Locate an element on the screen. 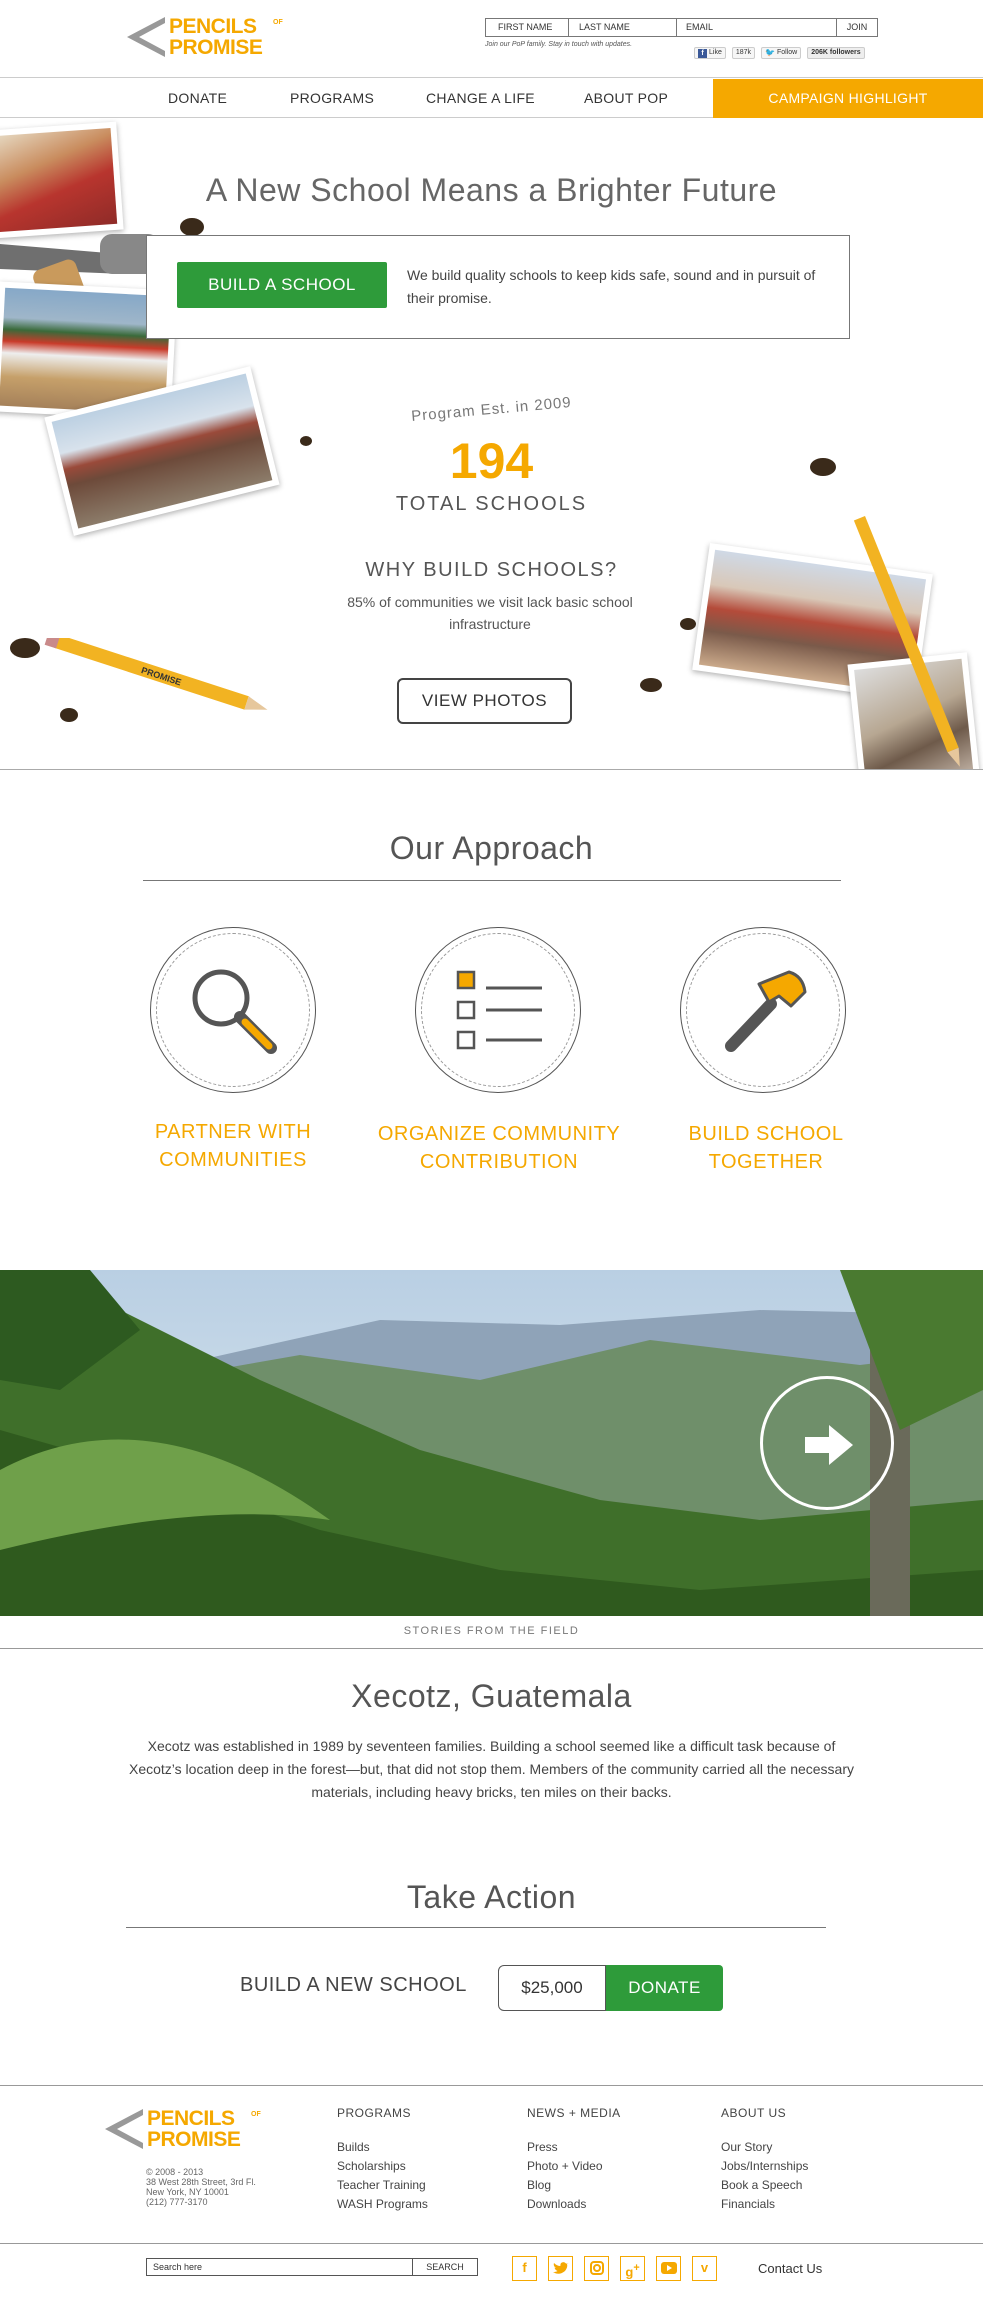 The image size is (983, 2299). footer-search: Search here SEARCH is located at coordinates (312, 2267).